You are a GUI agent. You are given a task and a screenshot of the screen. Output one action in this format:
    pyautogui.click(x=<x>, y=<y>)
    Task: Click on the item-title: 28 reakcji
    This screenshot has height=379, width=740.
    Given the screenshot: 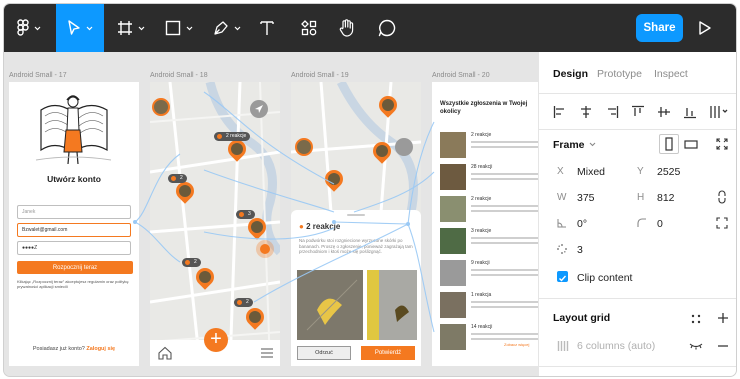 What is the action you would take?
    pyautogui.click(x=482, y=167)
    